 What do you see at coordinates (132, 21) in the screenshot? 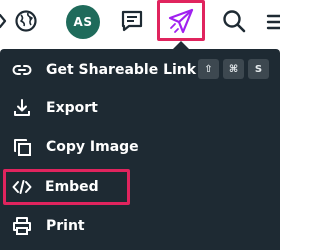
I see `comment-icon` at bounding box center [132, 21].